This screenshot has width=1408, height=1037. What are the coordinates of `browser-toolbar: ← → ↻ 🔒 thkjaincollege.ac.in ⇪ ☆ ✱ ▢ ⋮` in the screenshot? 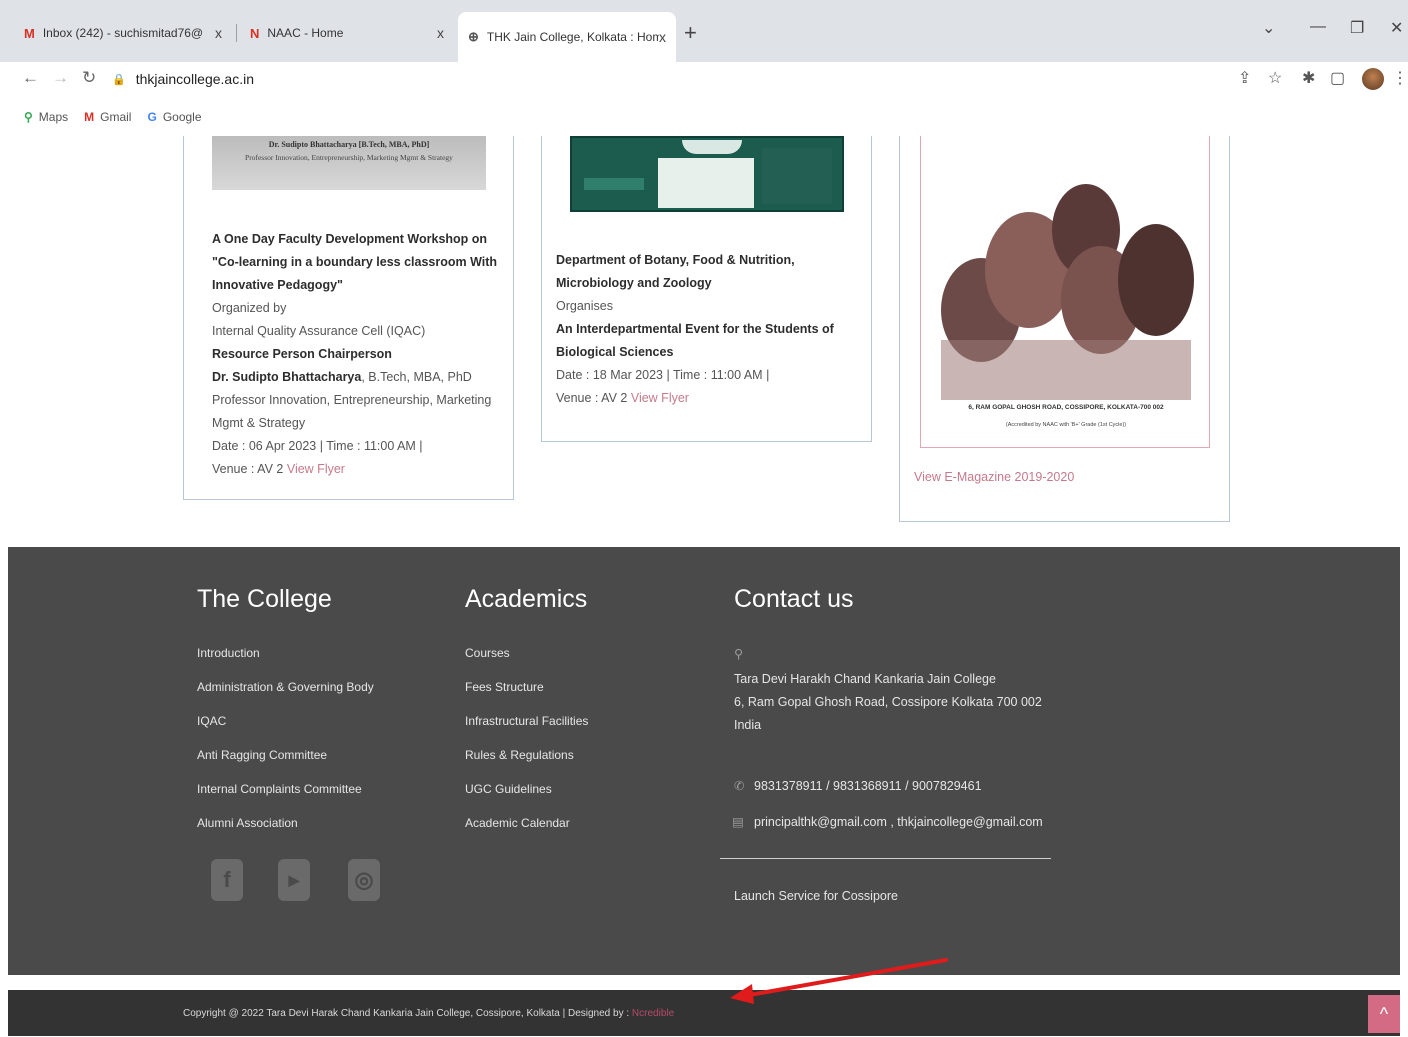 It's located at (704, 80).